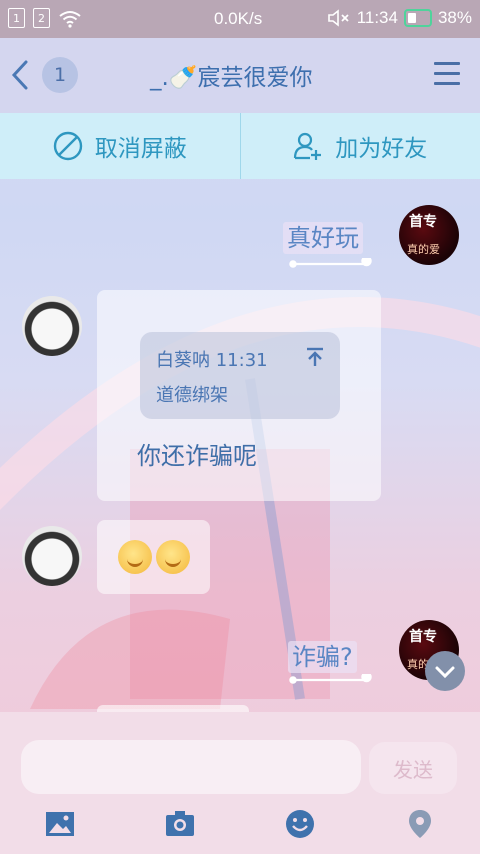 The image size is (480, 854). I want to click on block-icon, so click(67, 146).